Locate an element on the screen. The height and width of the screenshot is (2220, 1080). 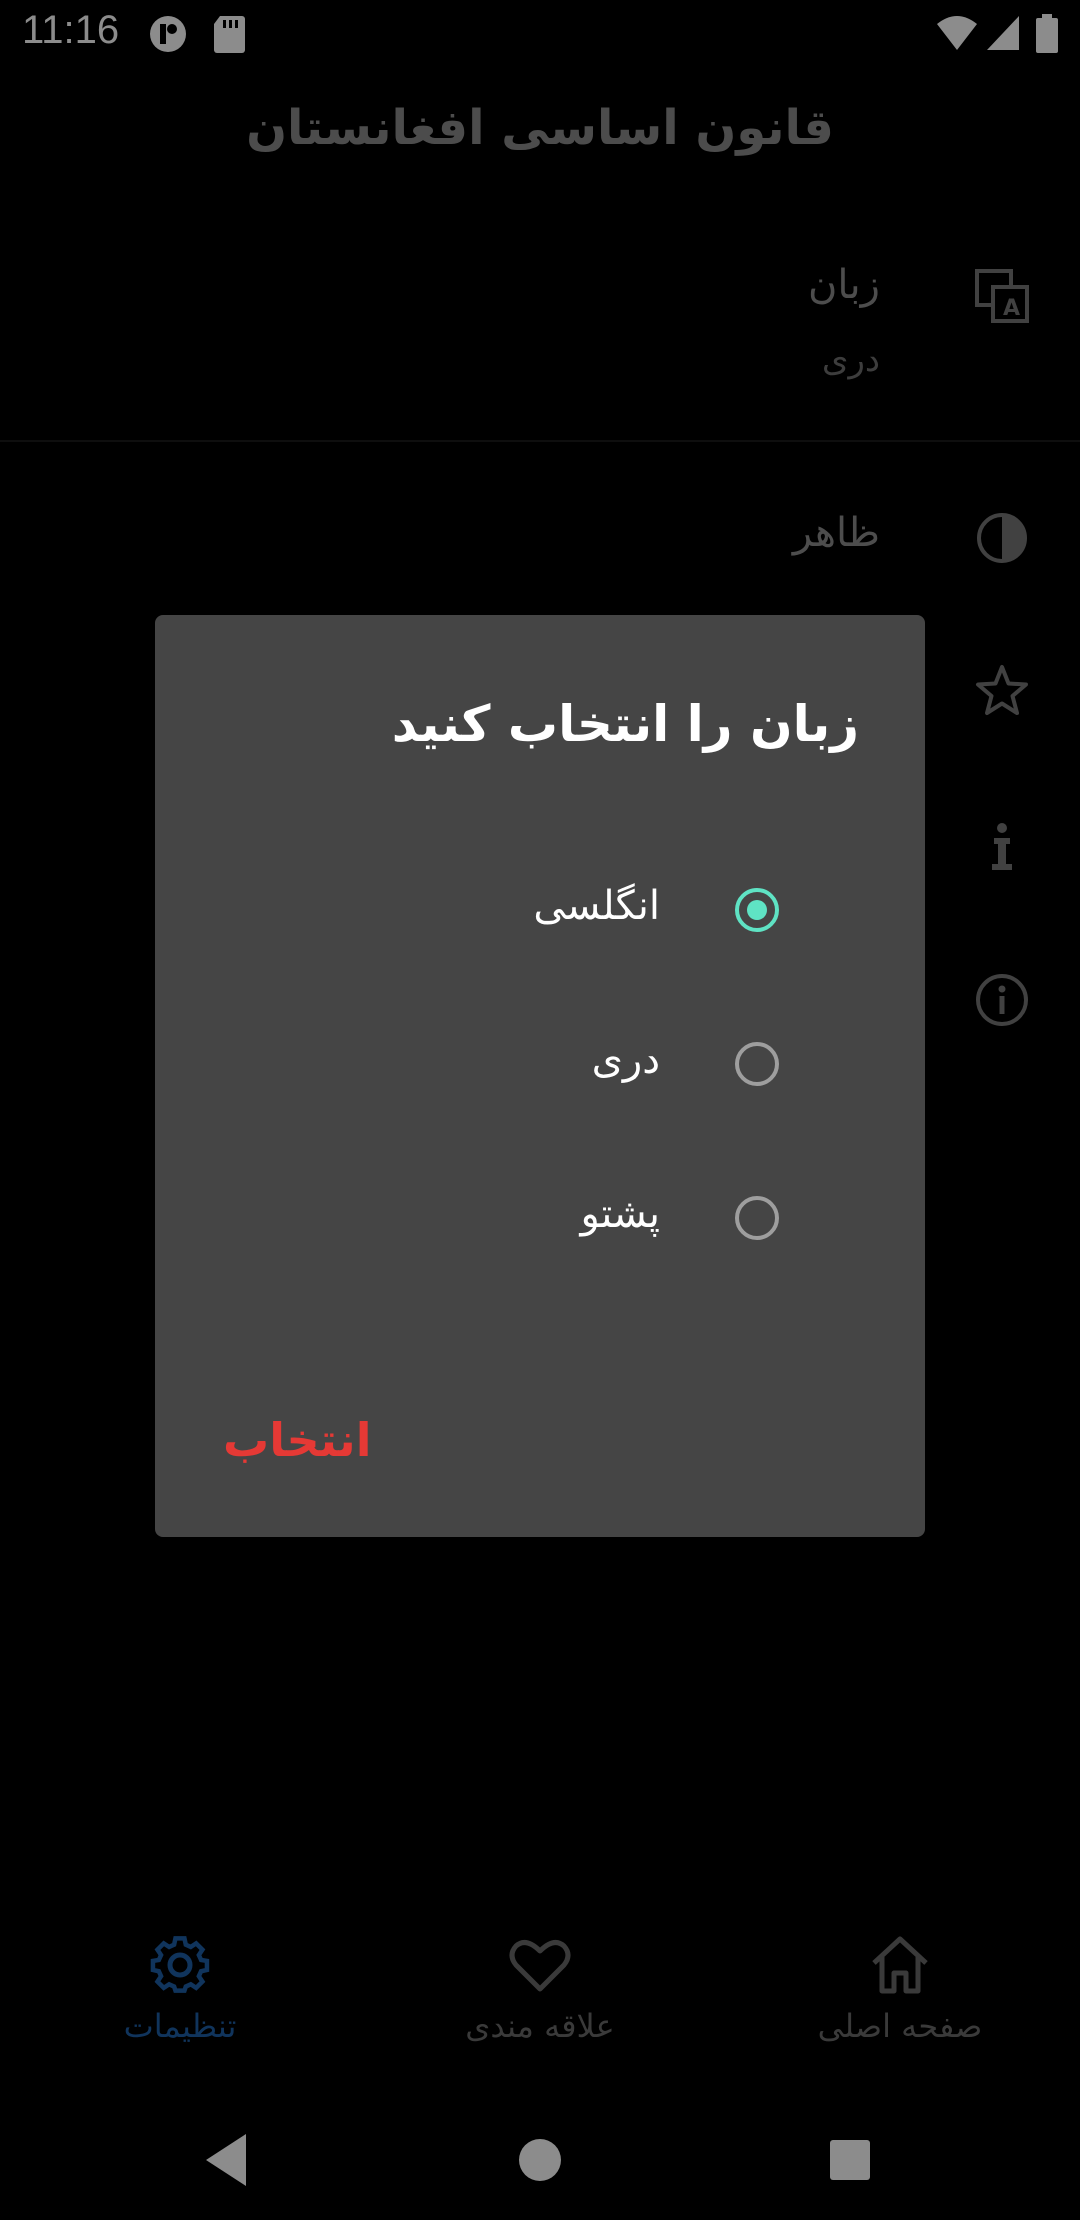
select-button: انتخاب is located at coordinates (297, 1440).